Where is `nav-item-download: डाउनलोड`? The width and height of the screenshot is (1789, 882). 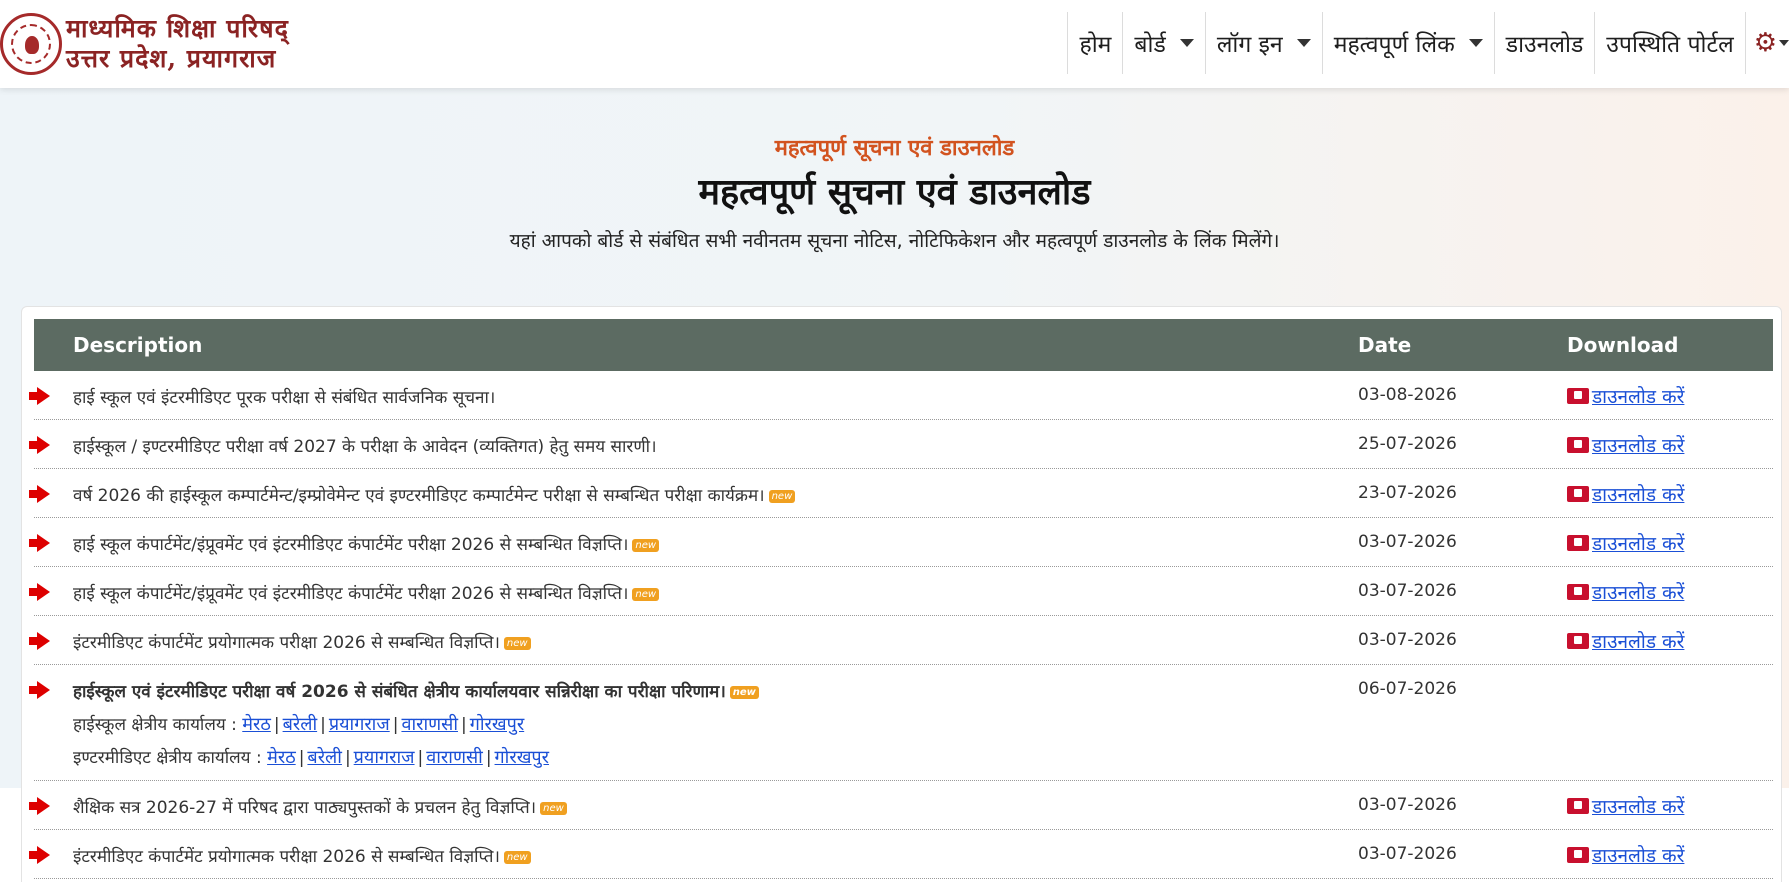 nav-item-download: डाउनलोड is located at coordinates (1544, 43).